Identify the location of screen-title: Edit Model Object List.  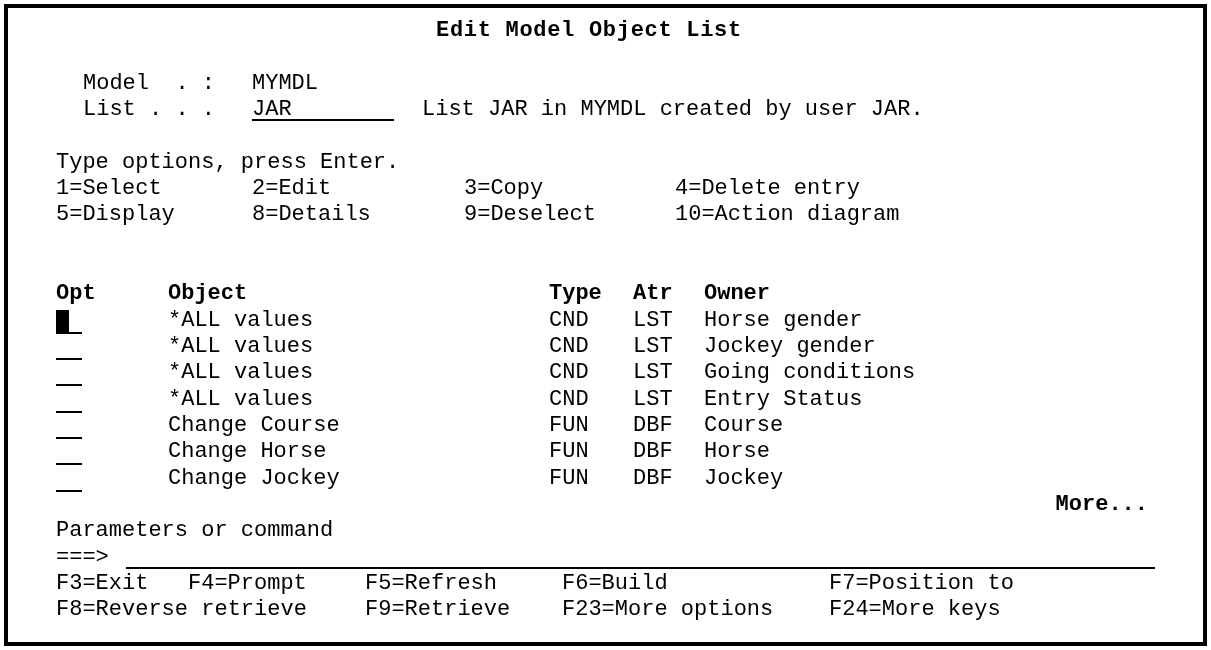
(589, 31).